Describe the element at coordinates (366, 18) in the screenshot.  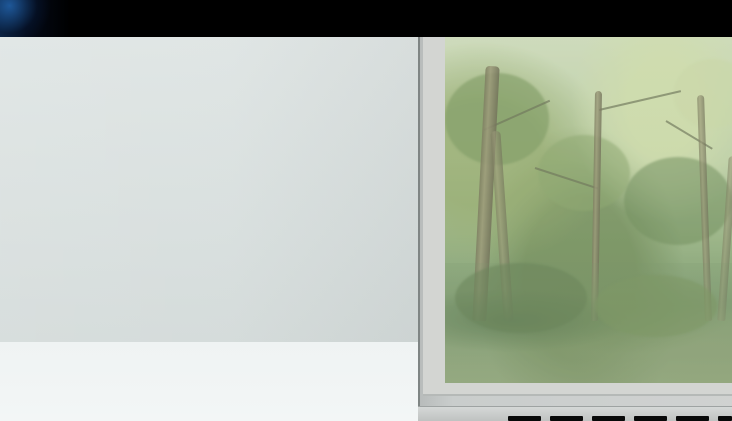
I see `top-dark-band` at that location.